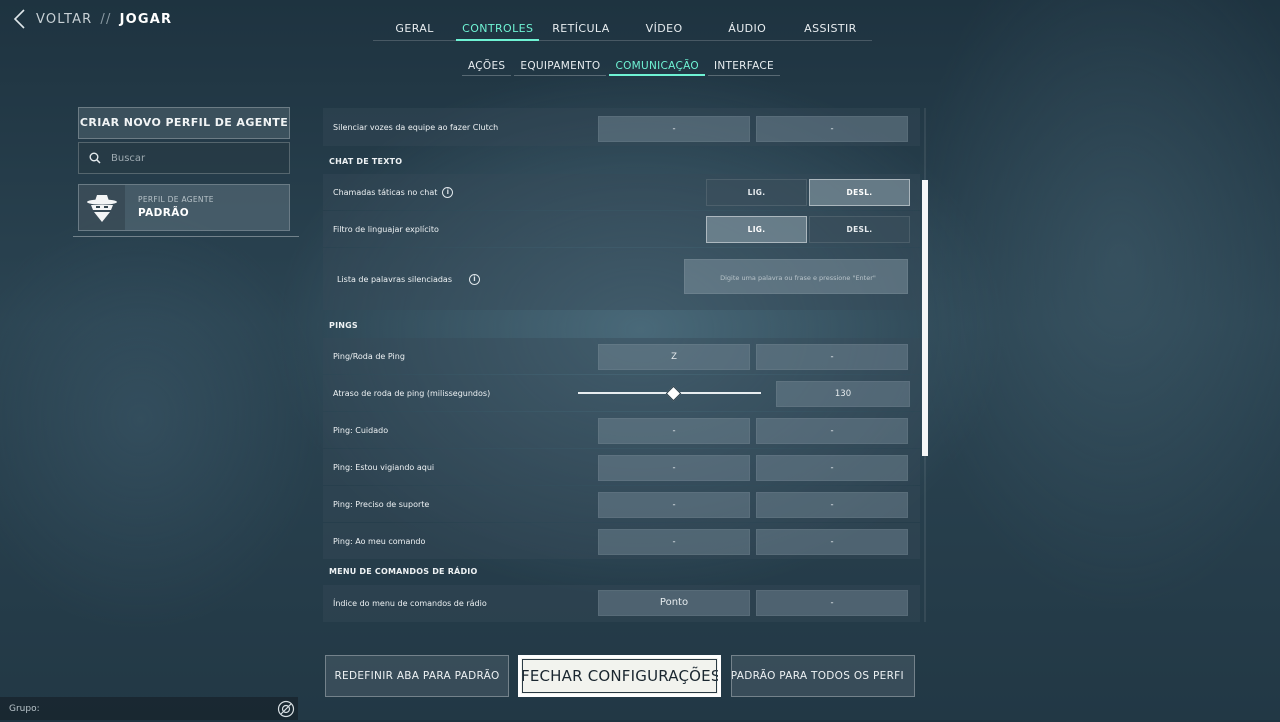 Image resolution: width=1280 pixels, height=722 pixels. Describe the element at coordinates (369, 356) in the screenshot. I see `setting-label: Ping/Roda de Ping` at that location.